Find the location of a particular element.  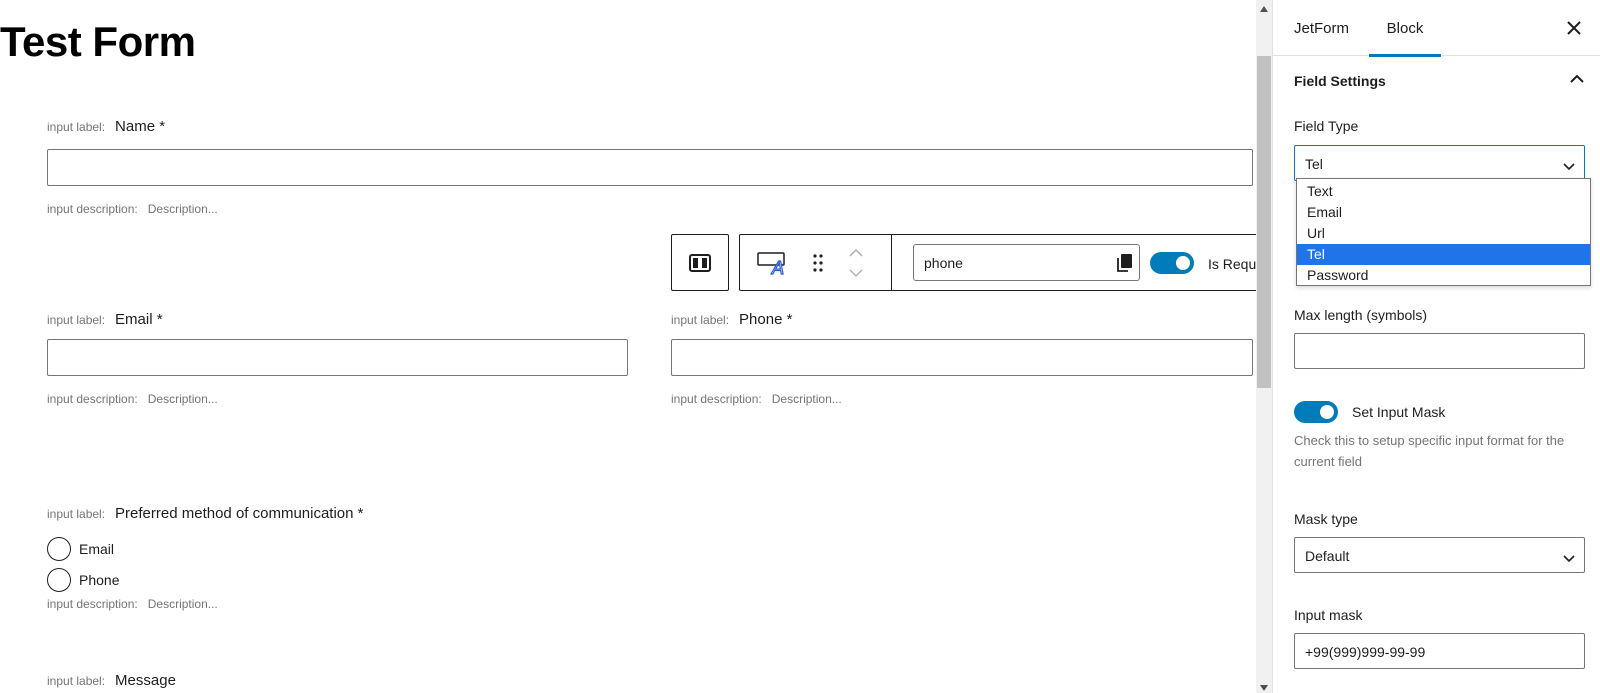

active-tab-indicator is located at coordinates (1405, 55).